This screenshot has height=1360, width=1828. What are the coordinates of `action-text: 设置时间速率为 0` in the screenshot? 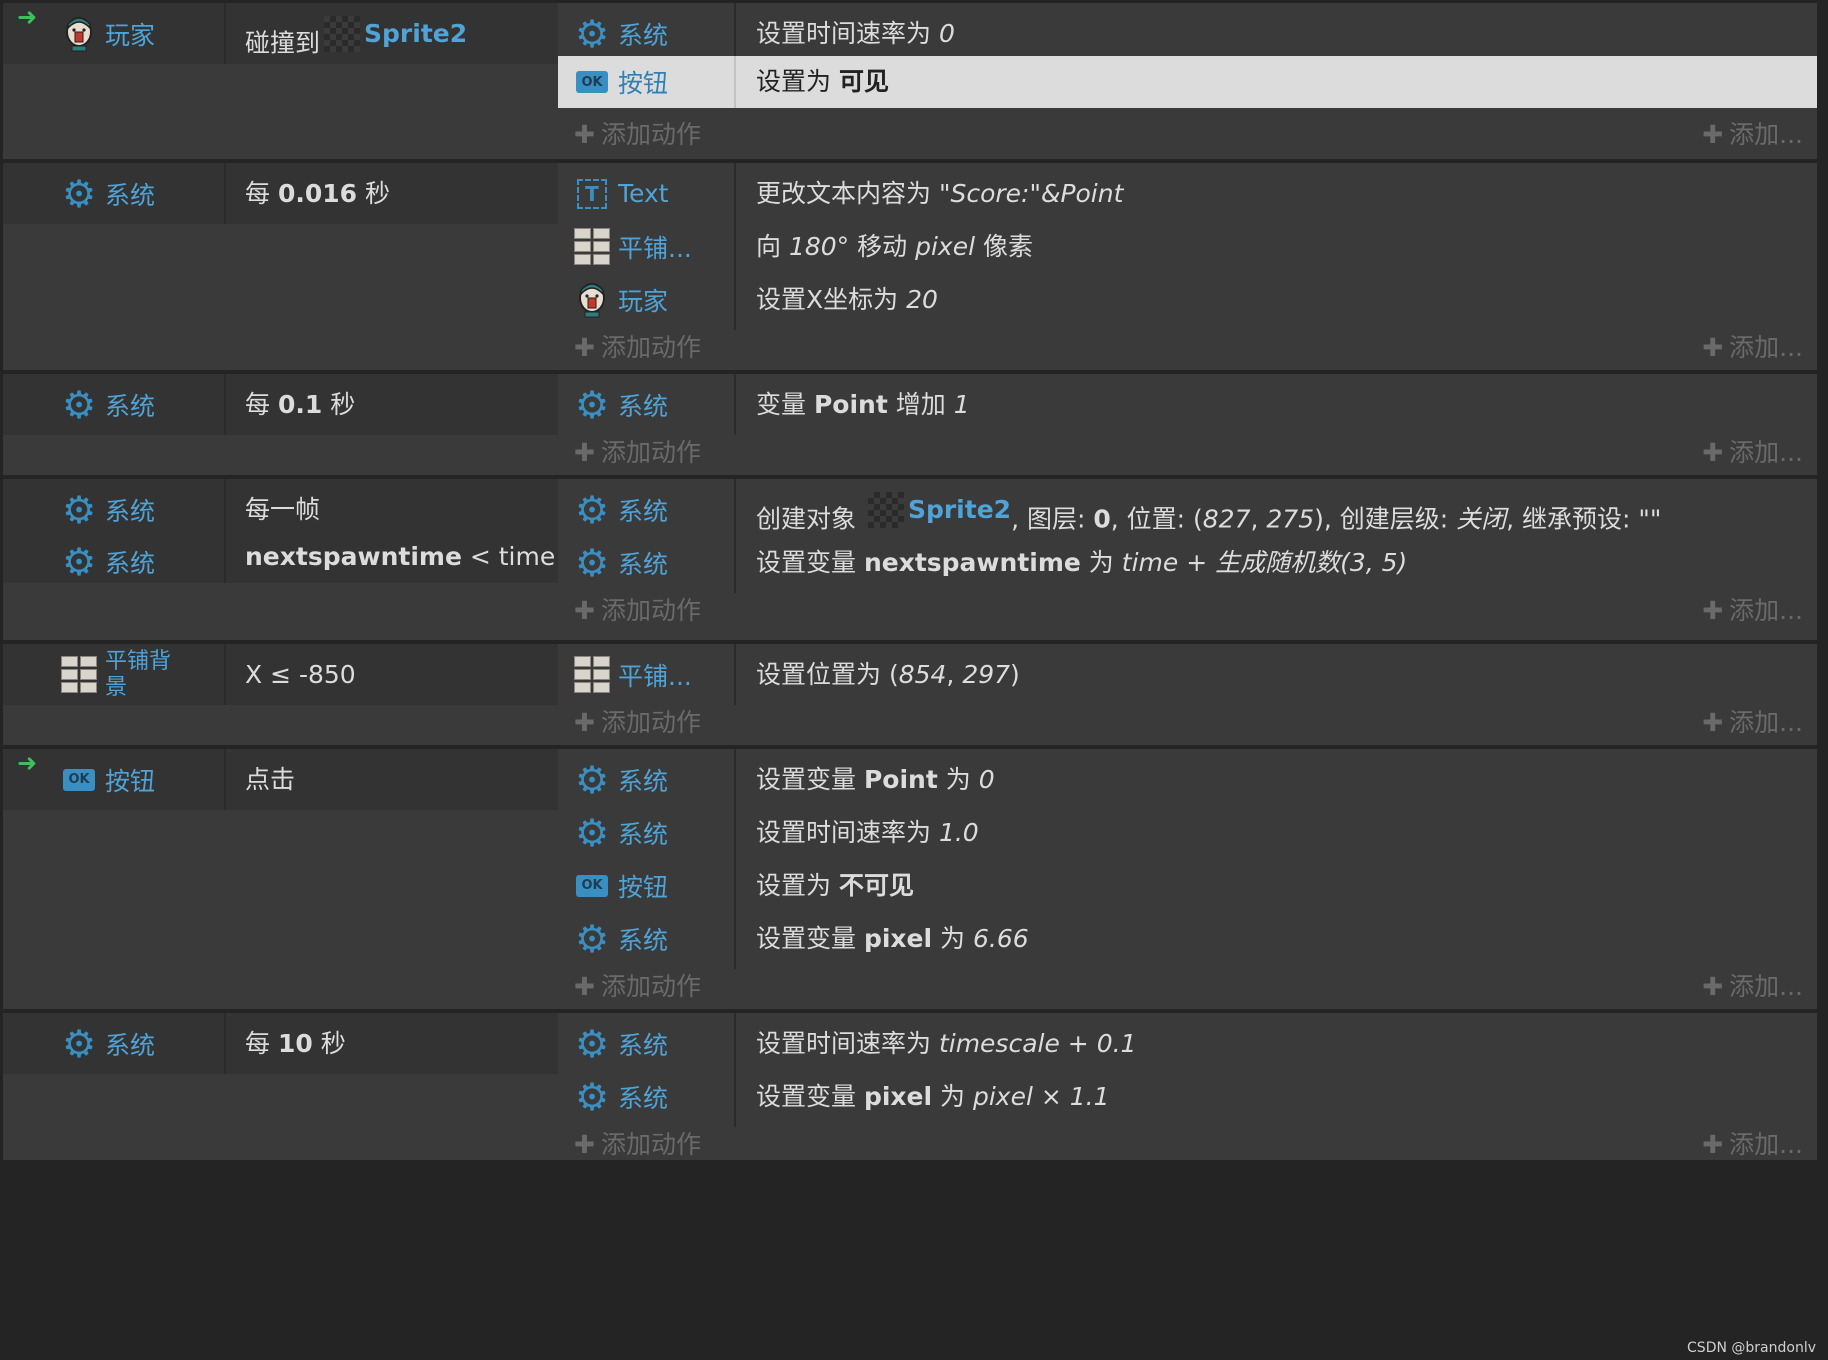 It's located at (855, 33).